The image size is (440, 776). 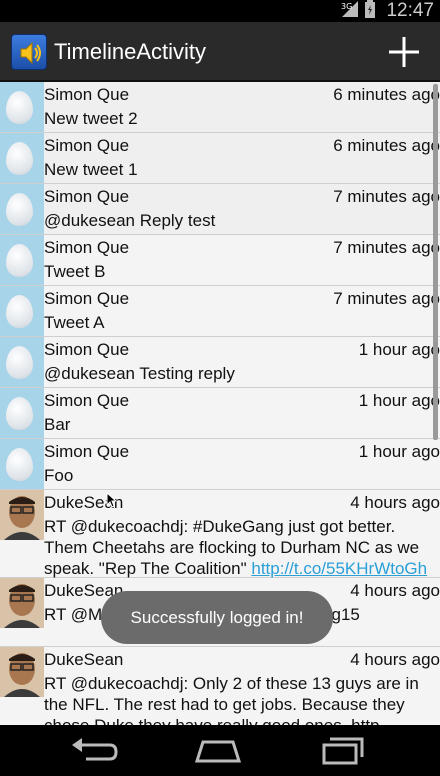 I want to click on tweet-text: Tweet B, so click(x=75, y=271).